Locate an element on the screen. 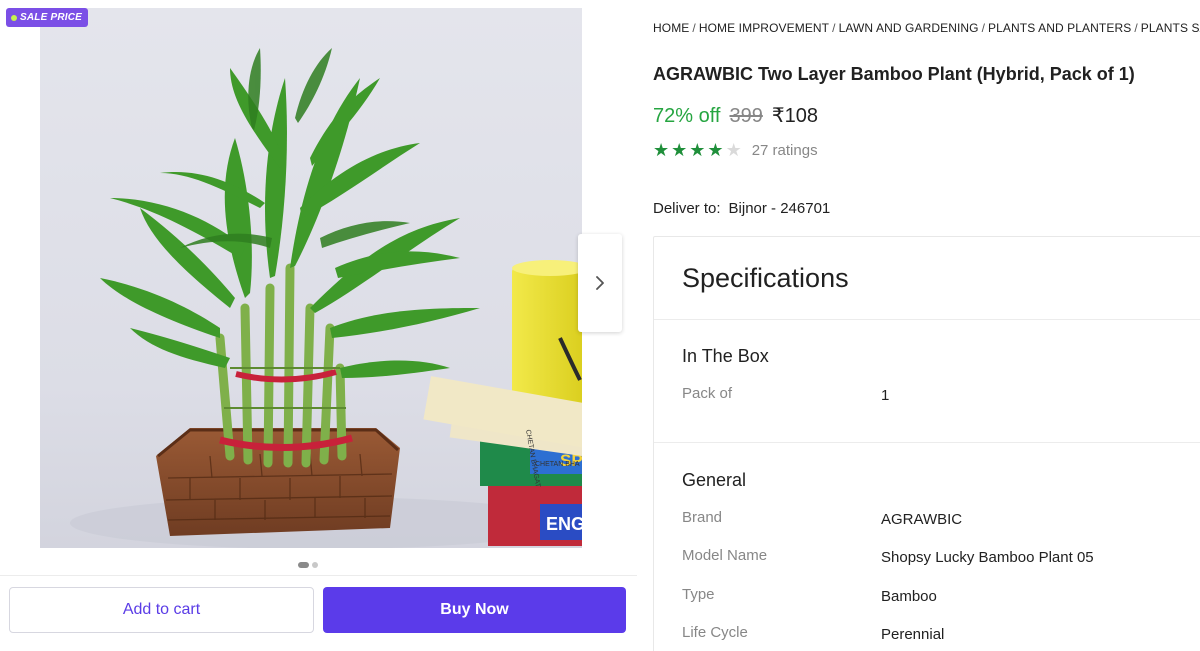 Image resolution: width=1200 pixels, height=651 pixels. delivery-location: Deliver to: Bijnor - 246701 is located at coordinates (741, 208).